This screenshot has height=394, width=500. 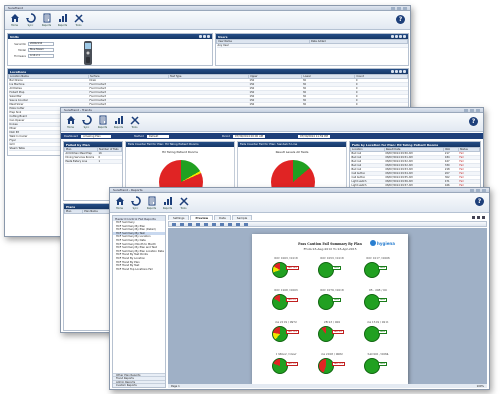 What do you see at coordinates (41, 56) in the screenshot?
I see `firmware-field: 4.14.2.1` at bounding box center [41, 56].